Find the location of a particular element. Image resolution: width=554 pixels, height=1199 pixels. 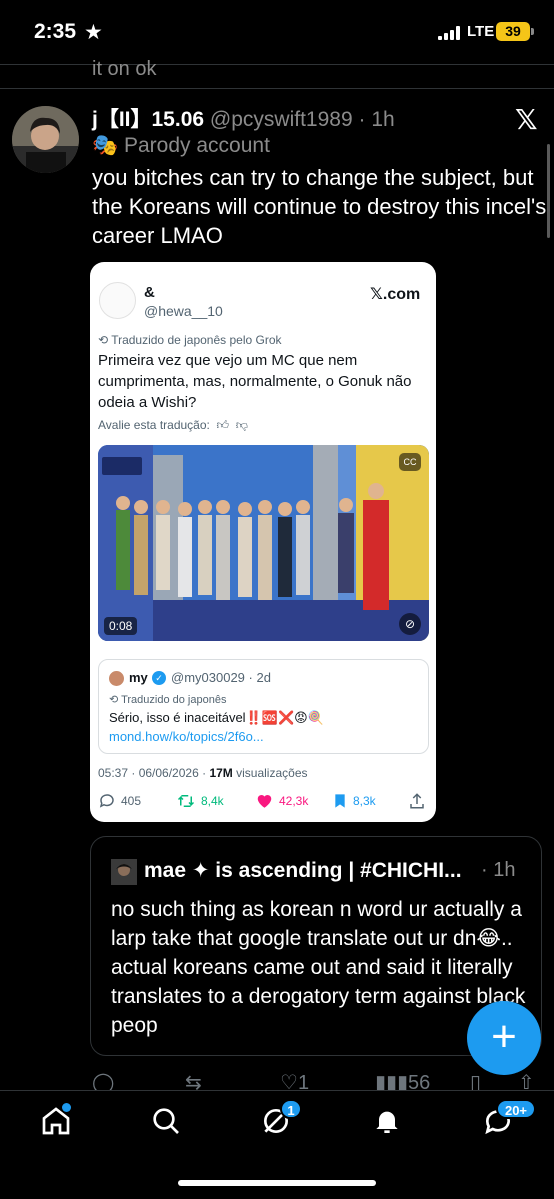

quoted-text: Sério, isso é inaceitável‼️🆘❌😡🍭 is located at coordinates (216, 717).